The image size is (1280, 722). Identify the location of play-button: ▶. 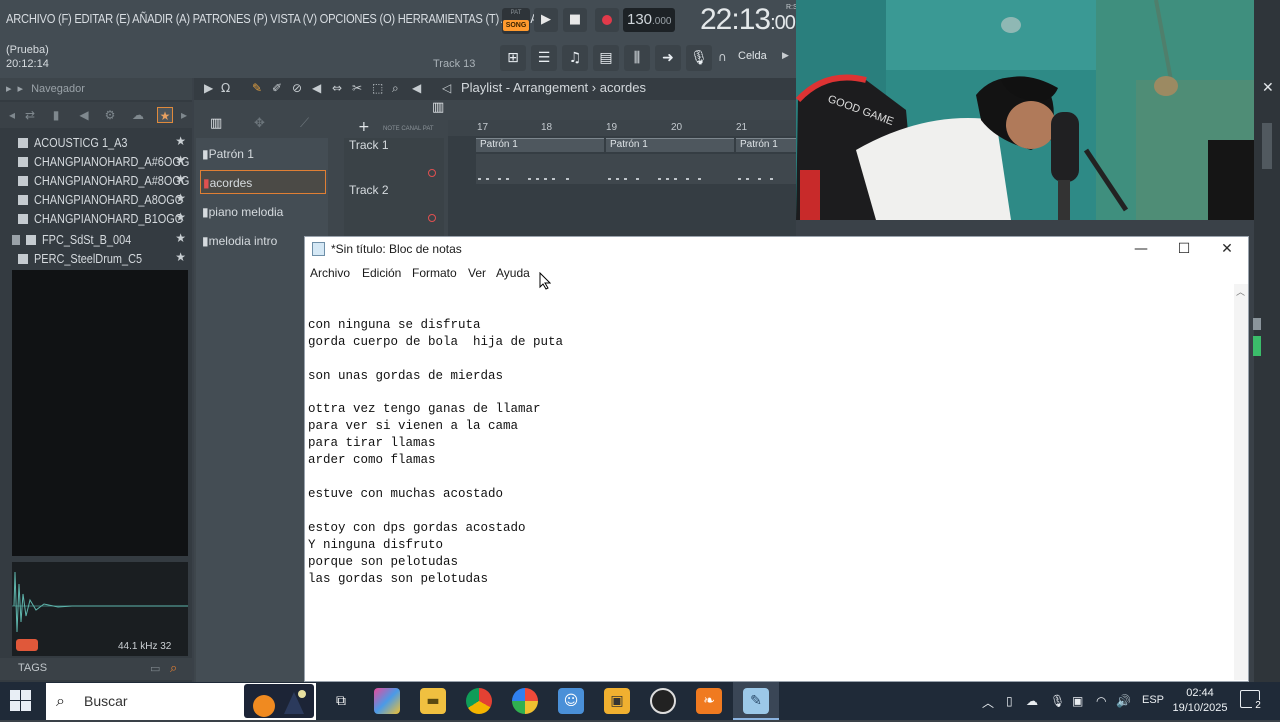
(546, 20).